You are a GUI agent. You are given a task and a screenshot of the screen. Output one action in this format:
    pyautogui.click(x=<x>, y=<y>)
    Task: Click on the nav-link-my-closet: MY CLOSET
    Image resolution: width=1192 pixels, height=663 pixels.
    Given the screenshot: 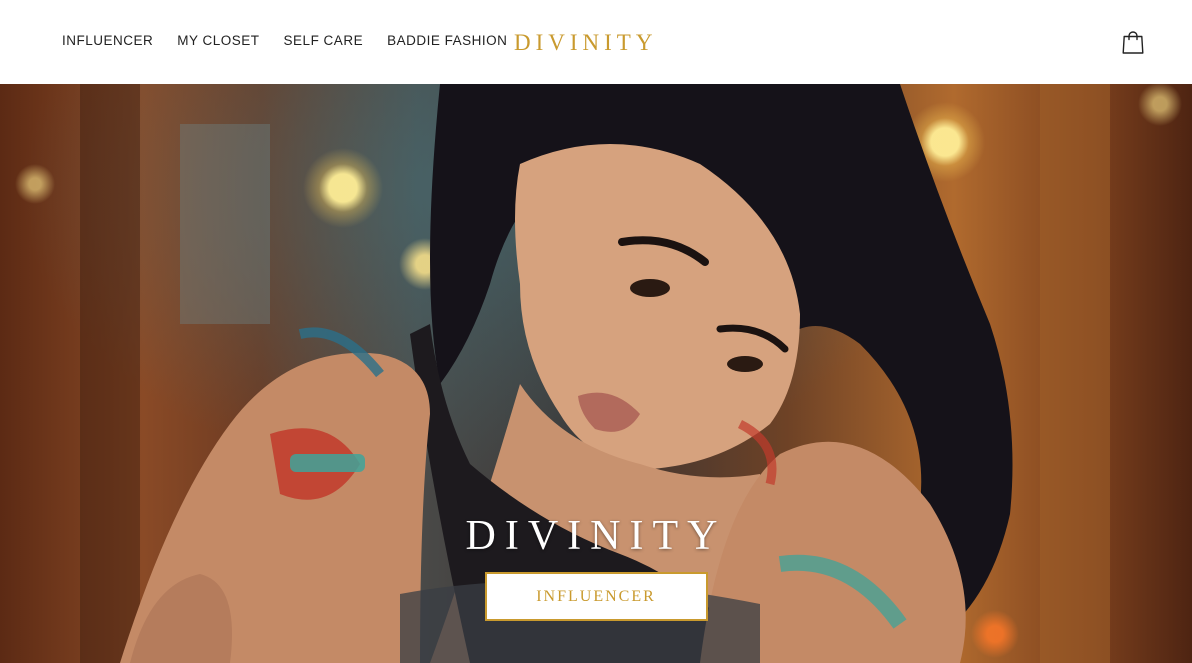 What is the action you would take?
    pyautogui.click(x=218, y=40)
    